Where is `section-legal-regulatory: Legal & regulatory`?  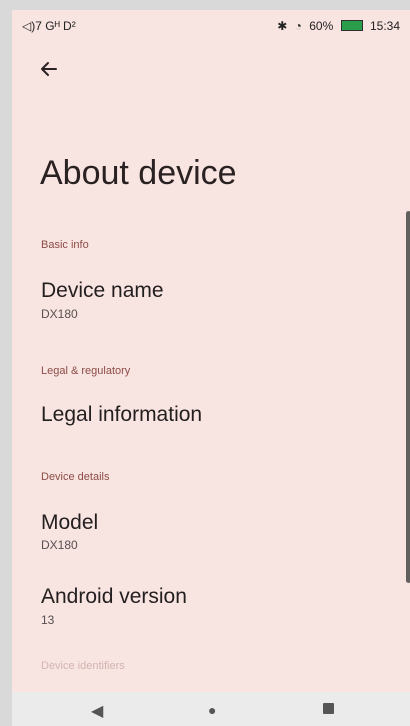
section-legal-regulatory: Legal & regulatory is located at coordinates (86, 371).